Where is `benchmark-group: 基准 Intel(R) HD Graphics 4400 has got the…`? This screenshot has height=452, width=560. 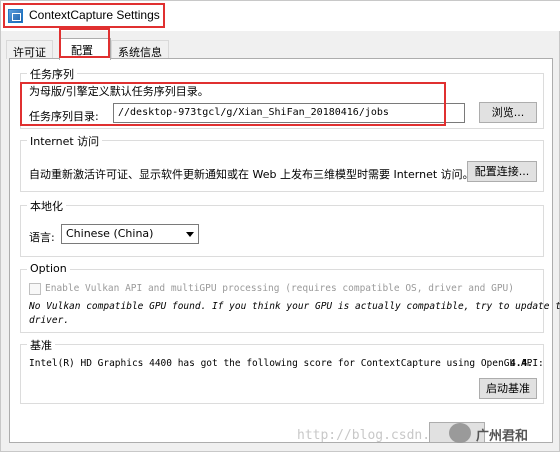
benchmark-group: 基准 Intel(R) HD Graphics 4400 has got the… is located at coordinates (282, 370).